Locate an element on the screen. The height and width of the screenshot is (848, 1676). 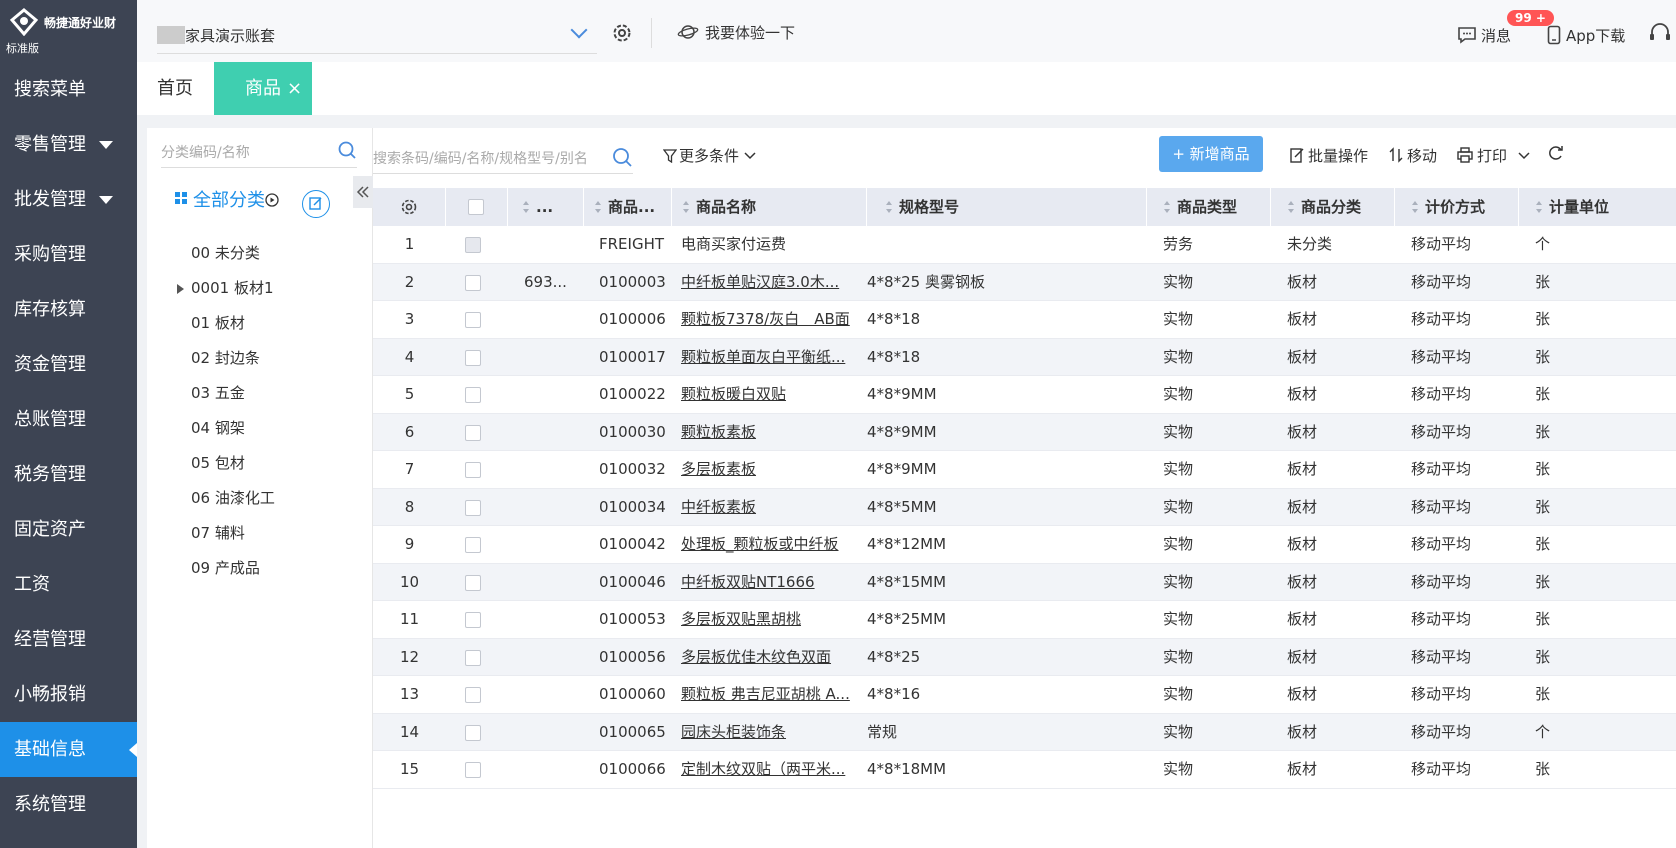
cell-name: 处理板_颗粒板或中纤板 is located at coordinates (762, 544).